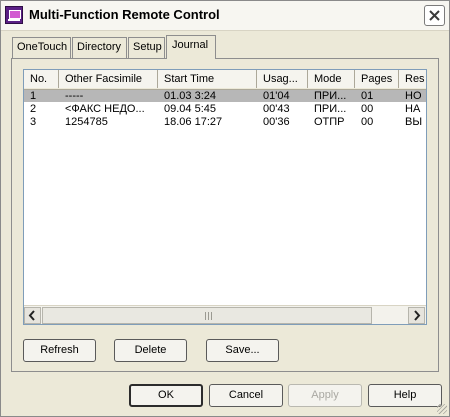 The image size is (450, 417). Describe the element at coordinates (41, 79) in the screenshot. I see `column-header-no: No.` at that location.